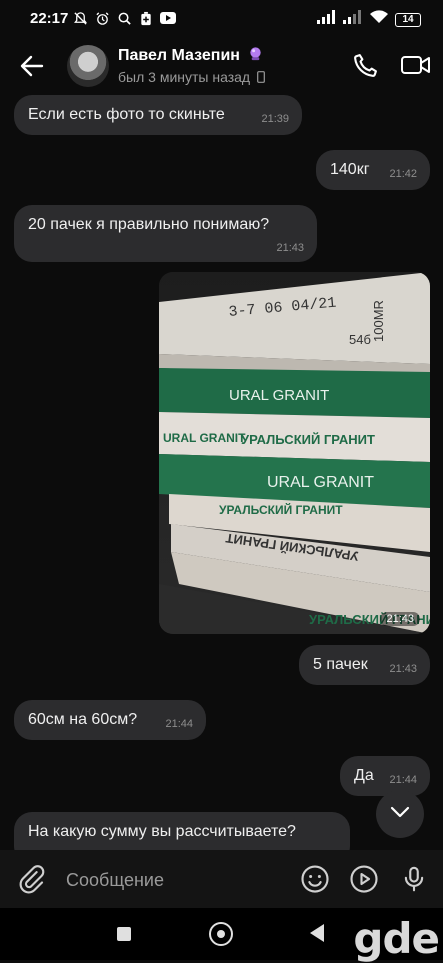  I want to click on message-bubble-in: Если есть фото то скиньте 21:39, so click(158, 115).